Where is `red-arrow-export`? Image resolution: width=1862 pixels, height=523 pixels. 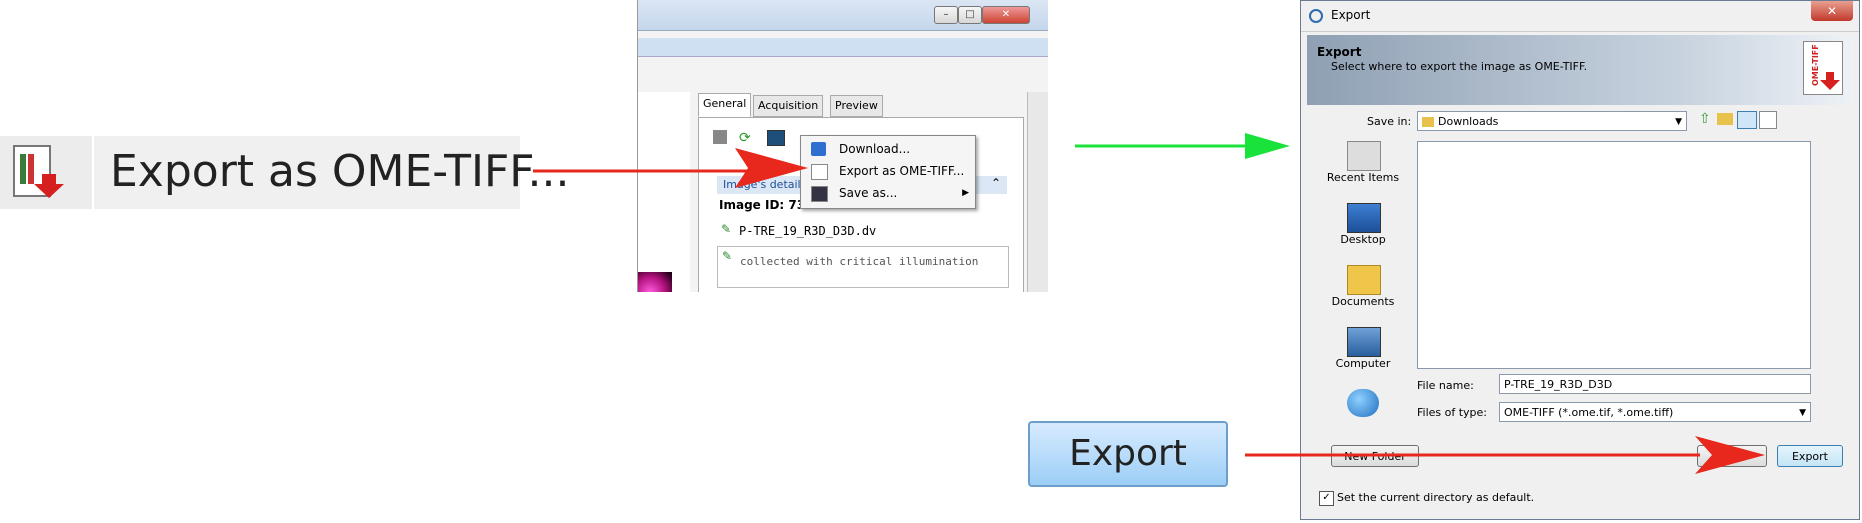
red-arrow-export is located at coordinates (1505, 455).